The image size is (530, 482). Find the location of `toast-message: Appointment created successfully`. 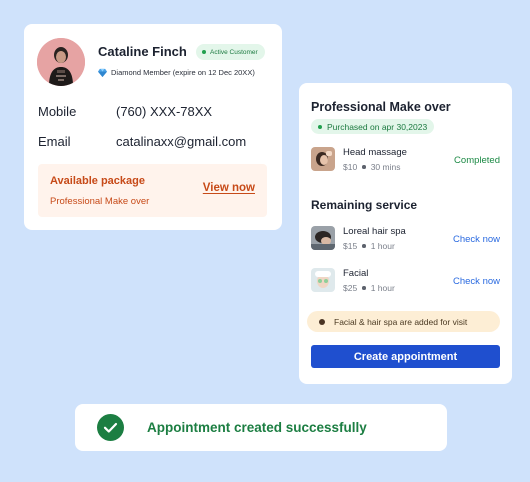

toast-message: Appointment created successfully is located at coordinates (257, 427).